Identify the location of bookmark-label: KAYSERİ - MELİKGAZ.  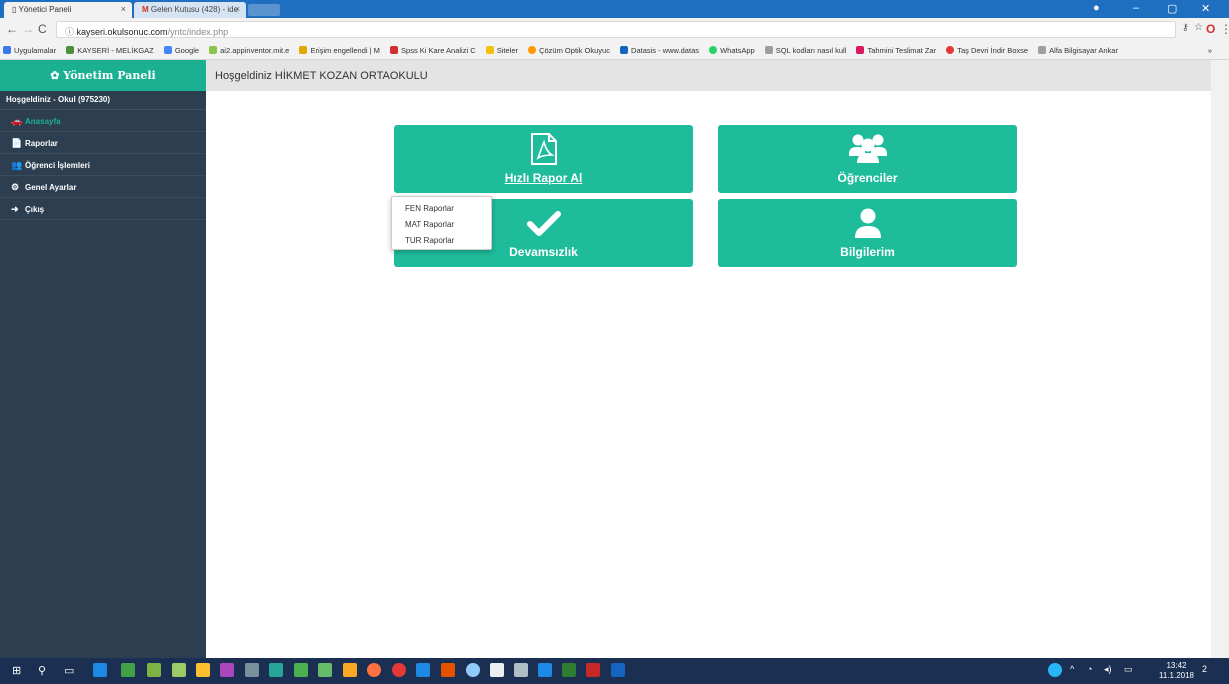
(115, 50).